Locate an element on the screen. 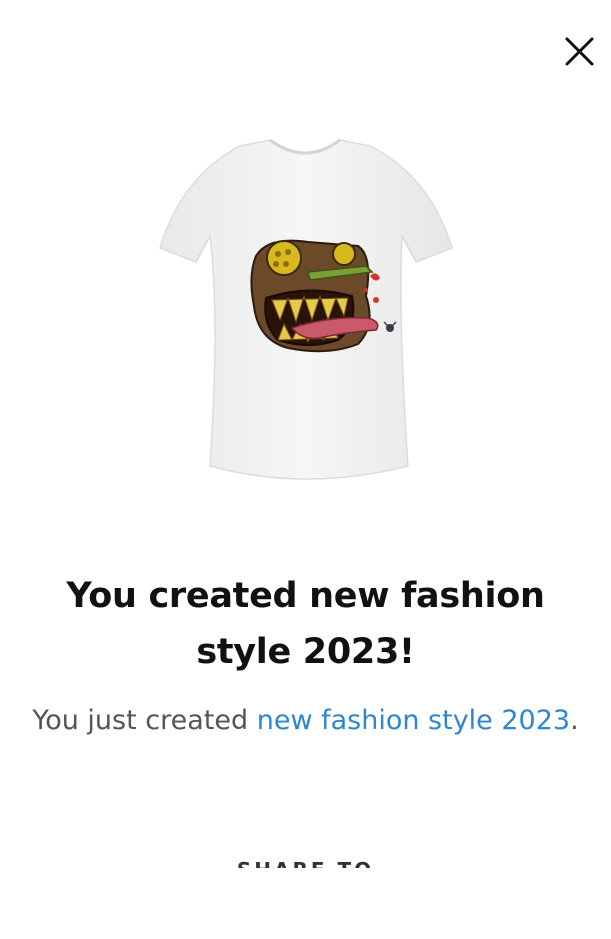 Image resolution: width=611 pixels, height=939 pixels. page-title: You created new fashion style 2023! is located at coordinates (305, 624).